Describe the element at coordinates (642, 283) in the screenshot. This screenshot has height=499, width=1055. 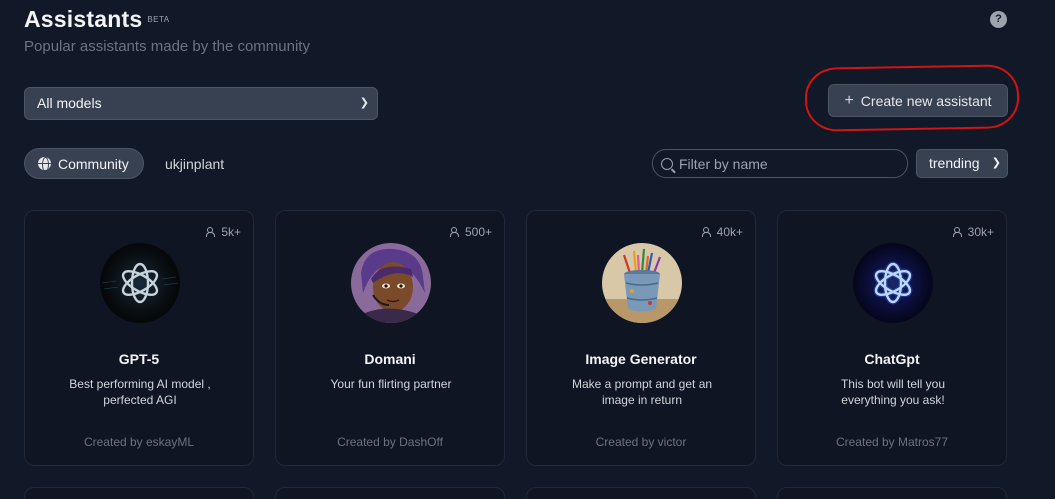
I see `paint-bucket-avatar` at that location.